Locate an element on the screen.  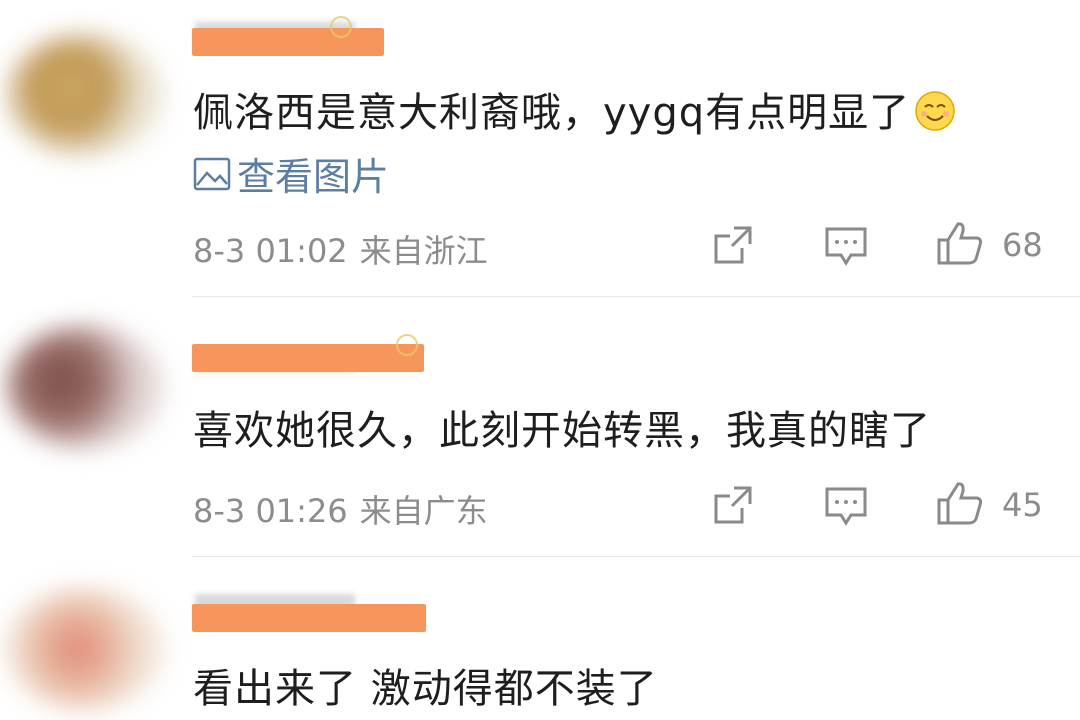
comment-location: 来自浙江 is located at coordinates (423, 251).